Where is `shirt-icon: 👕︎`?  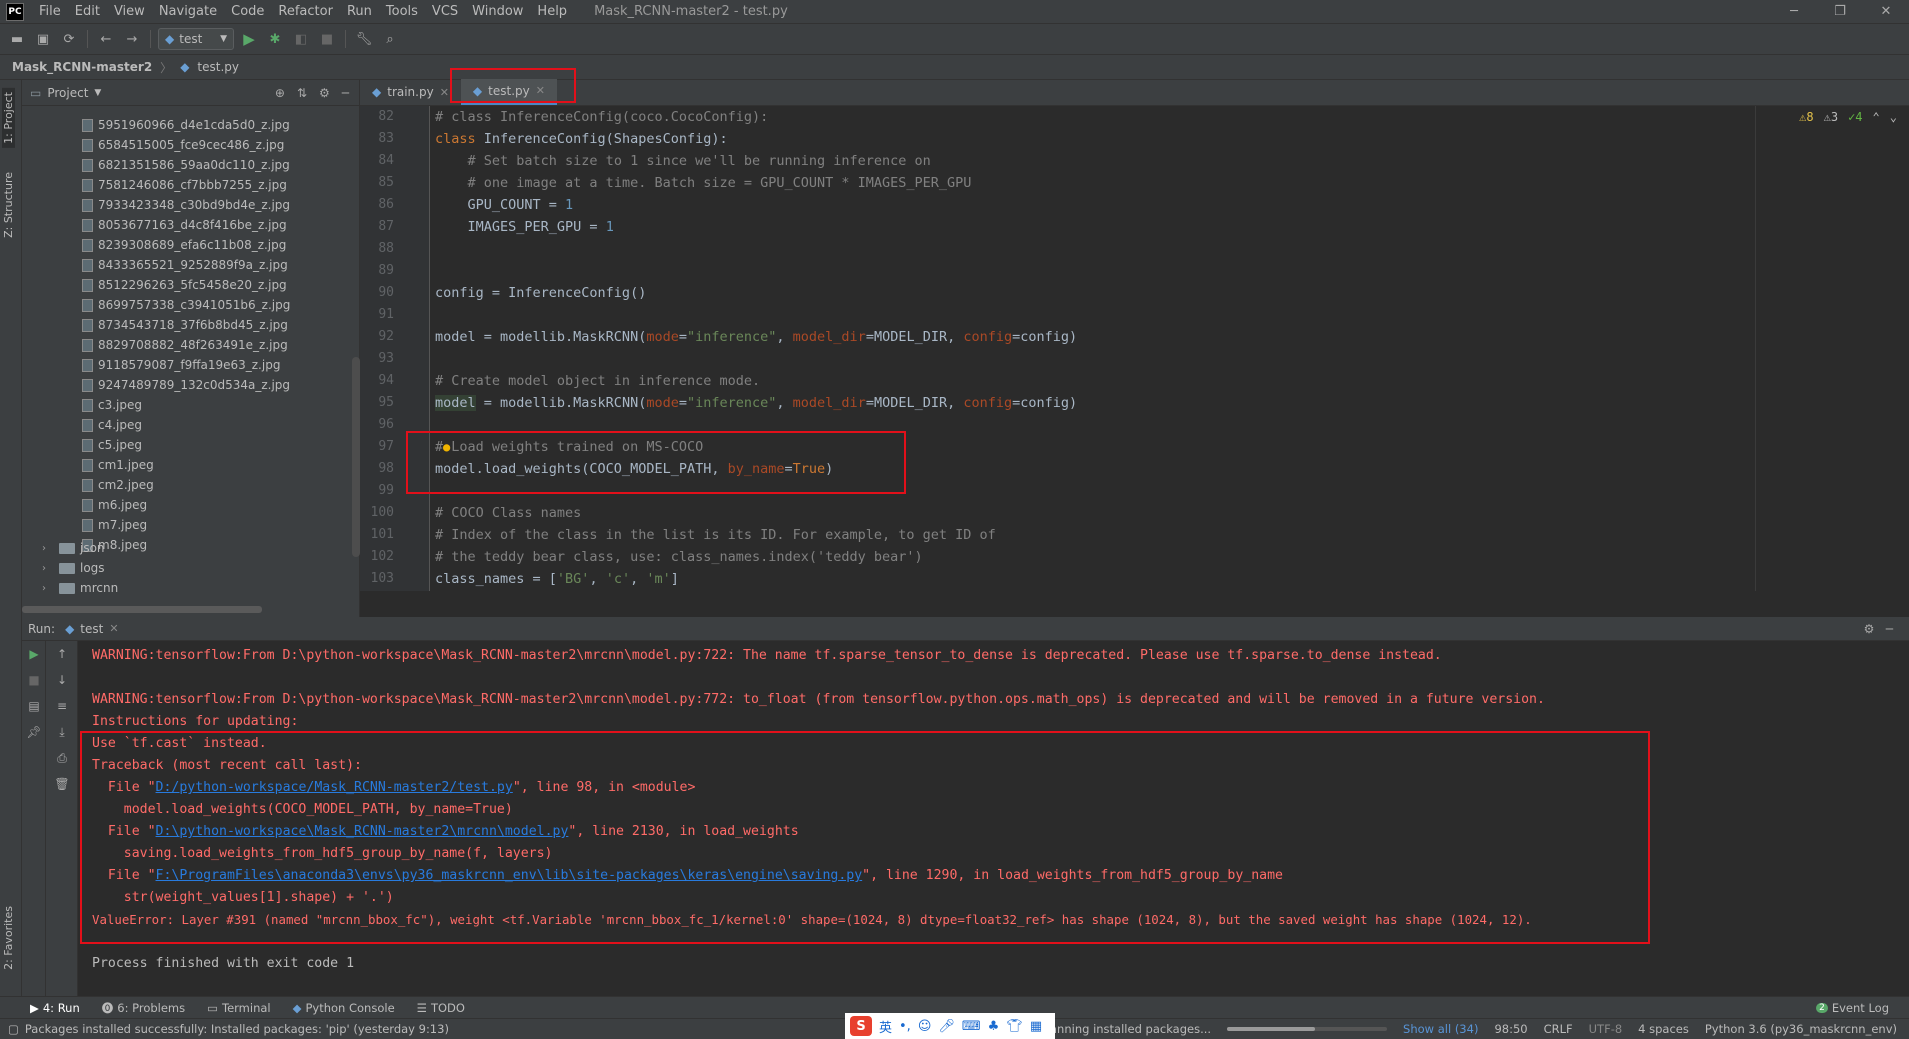 shirt-icon: 👕︎ is located at coordinates (1014, 1026).